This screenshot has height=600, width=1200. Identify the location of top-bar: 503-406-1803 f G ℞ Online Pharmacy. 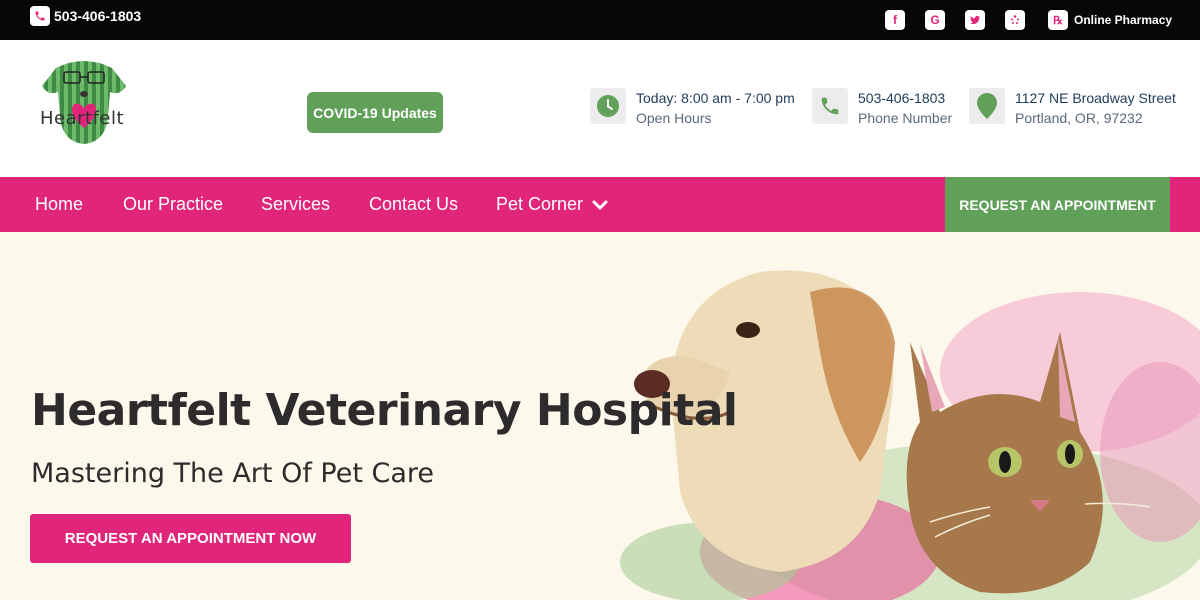
(600, 20).